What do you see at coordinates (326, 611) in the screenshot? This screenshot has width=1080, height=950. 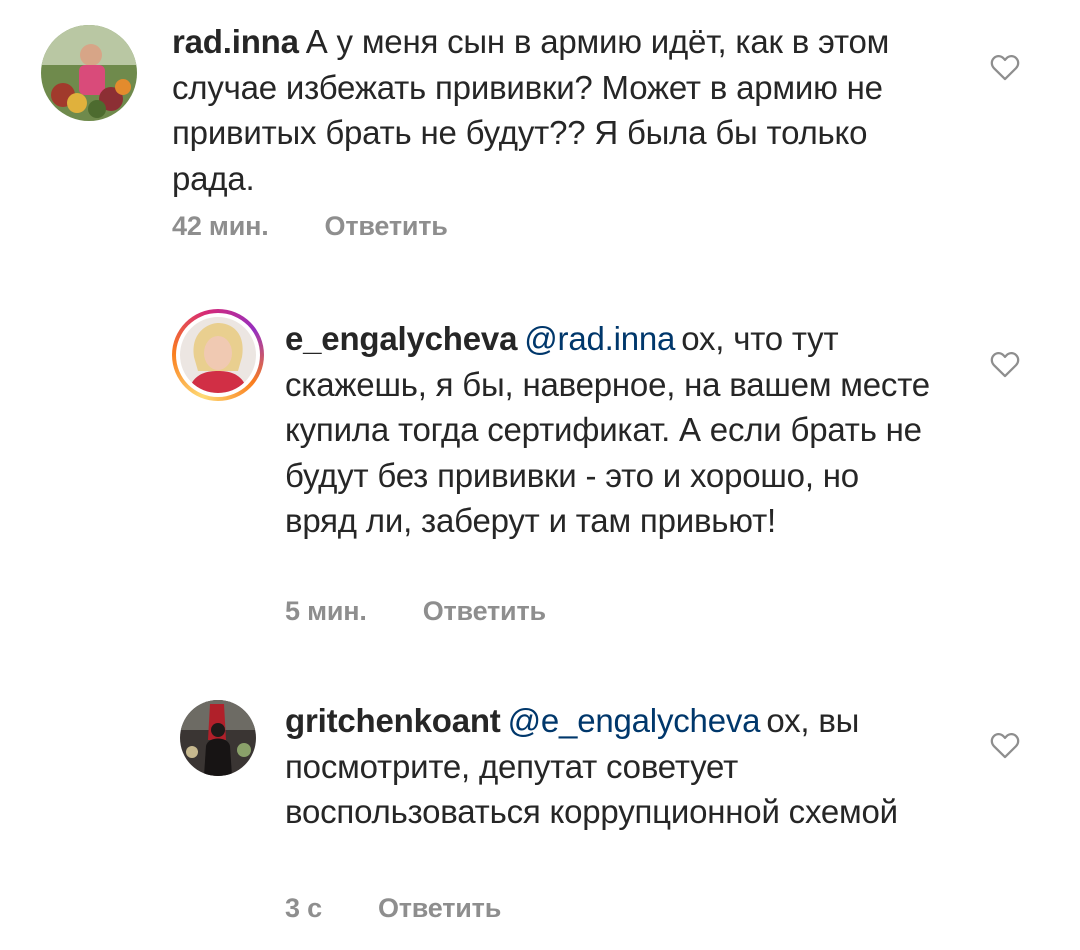 I see `comment-time: 5 мин.` at bounding box center [326, 611].